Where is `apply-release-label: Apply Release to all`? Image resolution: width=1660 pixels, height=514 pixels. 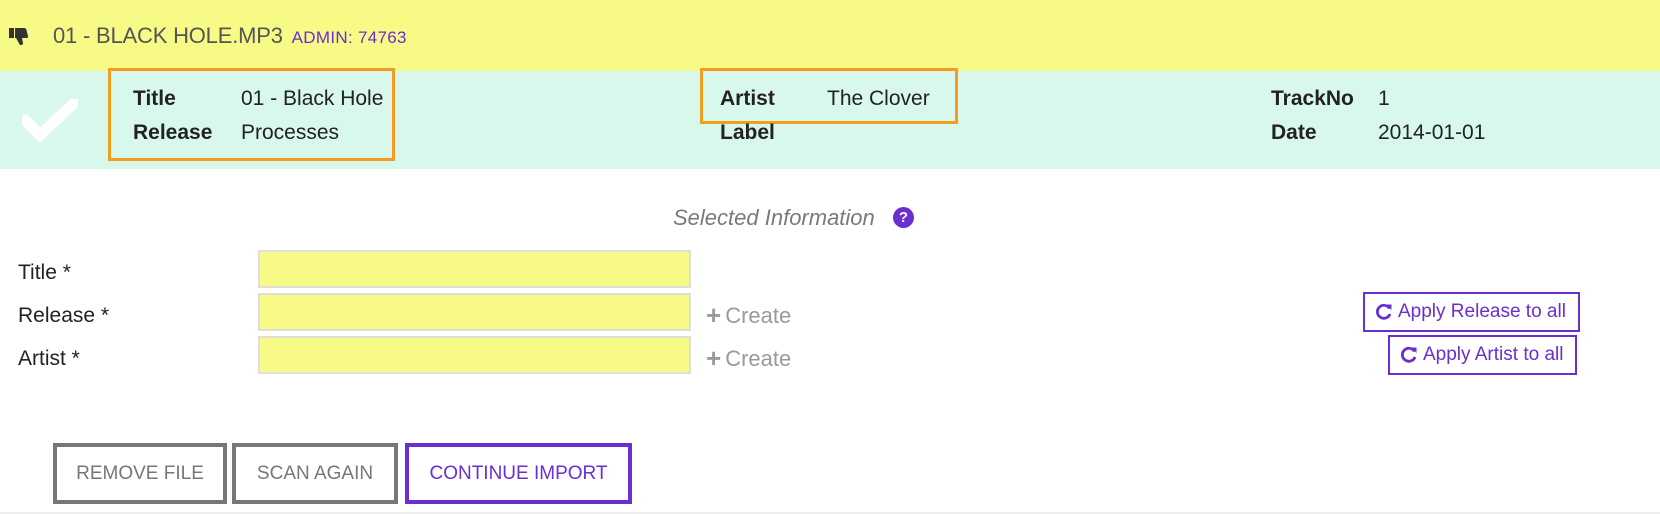
apply-release-label: Apply Release to all is located at coordinates (1482, 311).